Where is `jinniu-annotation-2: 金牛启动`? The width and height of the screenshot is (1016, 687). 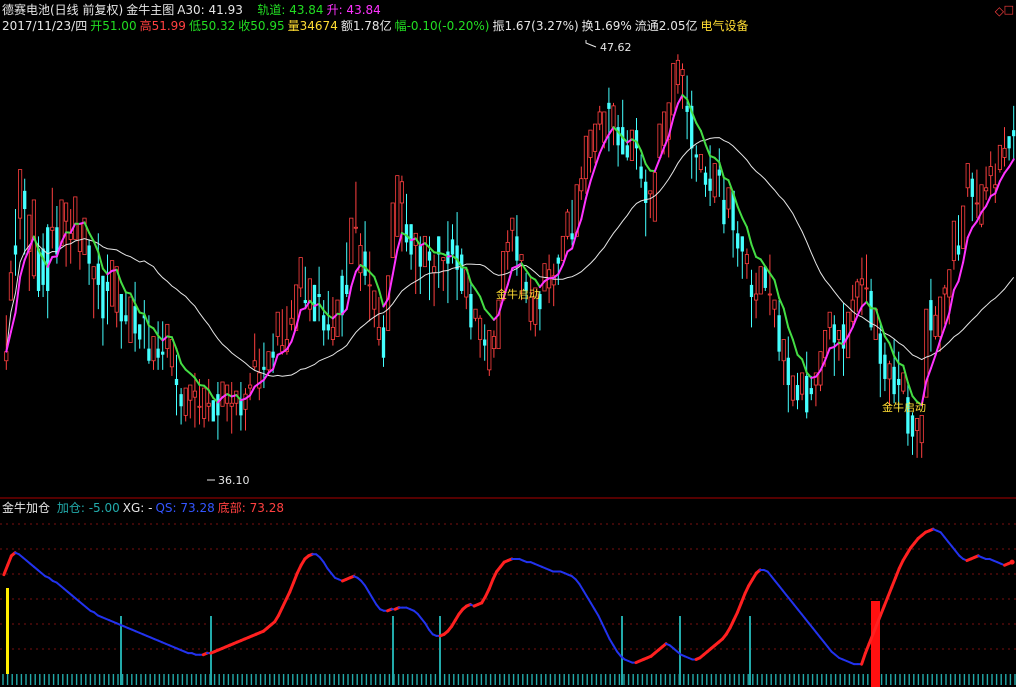
jinniu-annotation-2: 金牛启动 is located at coordinates (904, 407).